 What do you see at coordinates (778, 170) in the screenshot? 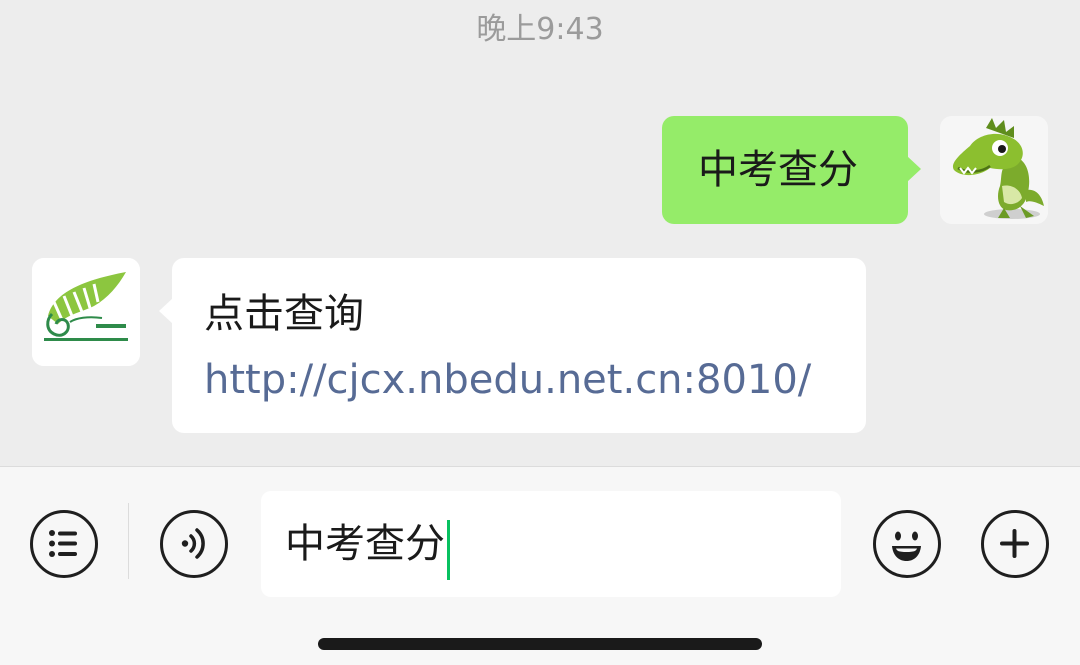
I see `outgoing-message-text: 中考查分` at bounding box center [778, 170].